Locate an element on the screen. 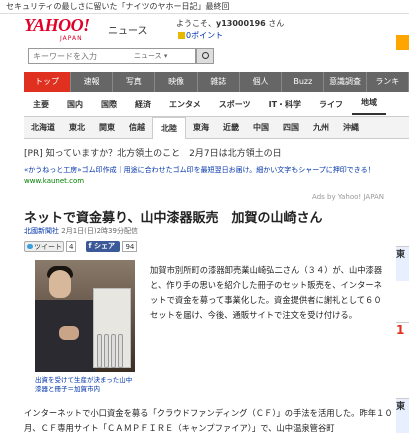 The width and height of the screenshot is (409, 440). pr-label: [PR] is located at coordinates (33, 154).